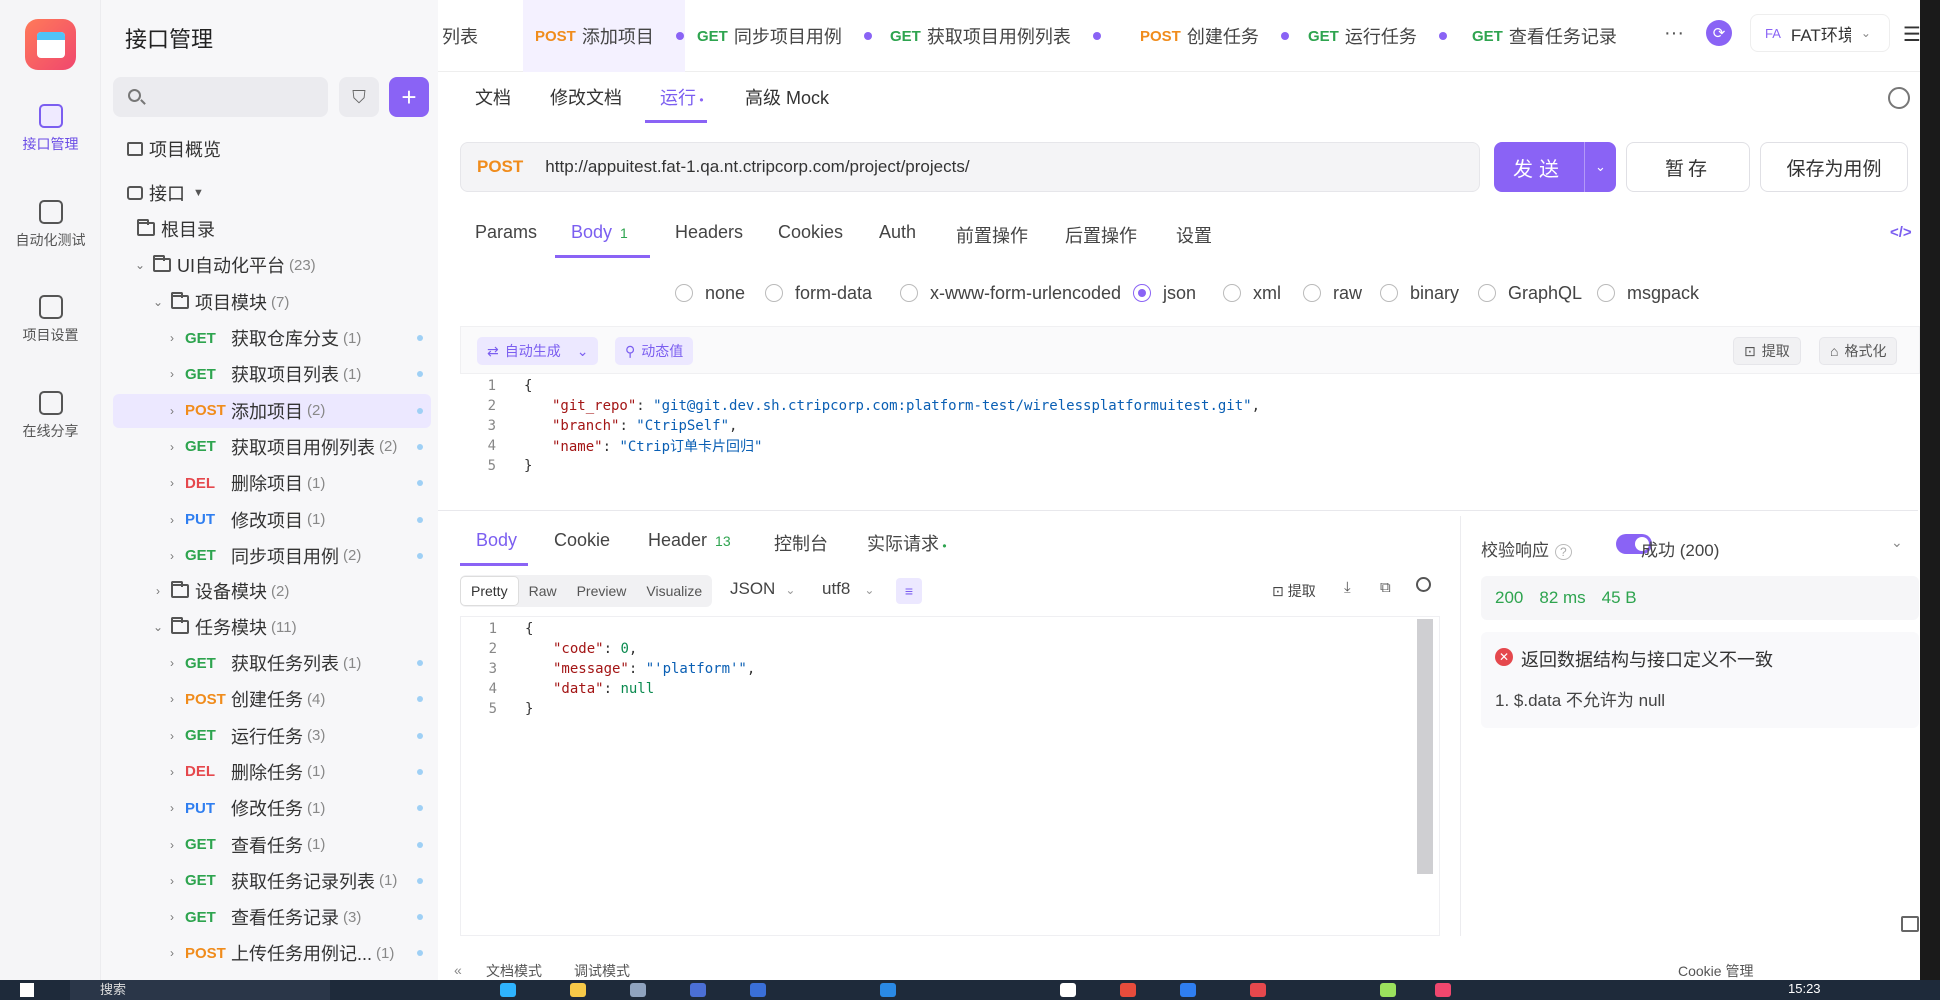 The height and width of the screenshot is (1000, 1940). I want to click on layout-icon, so click(1910, 924).